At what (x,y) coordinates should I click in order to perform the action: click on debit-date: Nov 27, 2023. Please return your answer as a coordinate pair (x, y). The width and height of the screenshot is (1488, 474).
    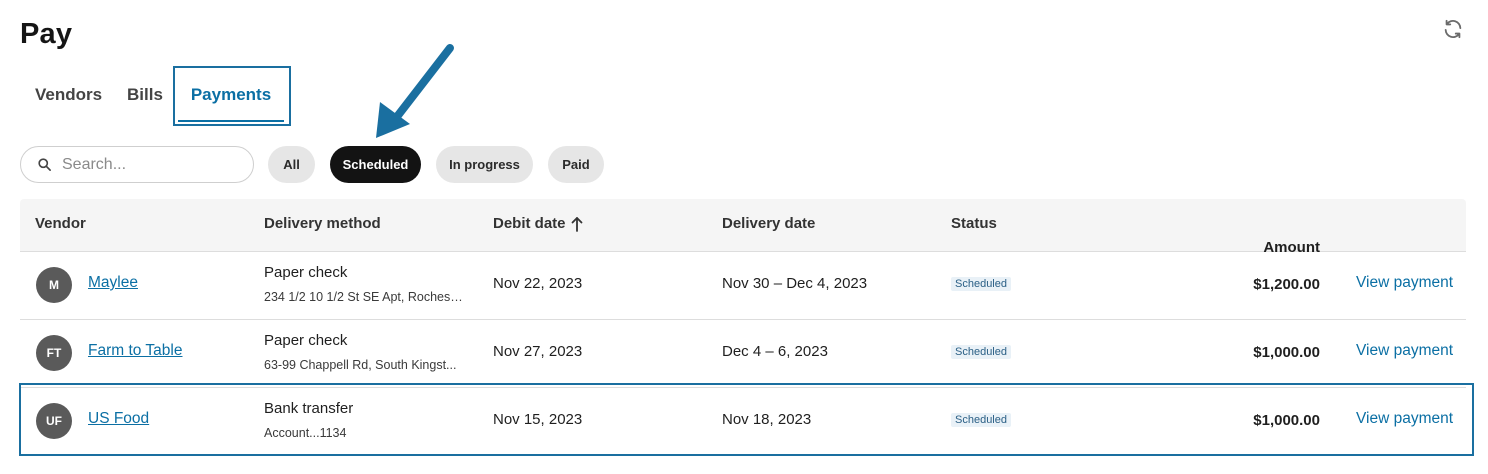
    Looking at the image, I should click on (538, 351).